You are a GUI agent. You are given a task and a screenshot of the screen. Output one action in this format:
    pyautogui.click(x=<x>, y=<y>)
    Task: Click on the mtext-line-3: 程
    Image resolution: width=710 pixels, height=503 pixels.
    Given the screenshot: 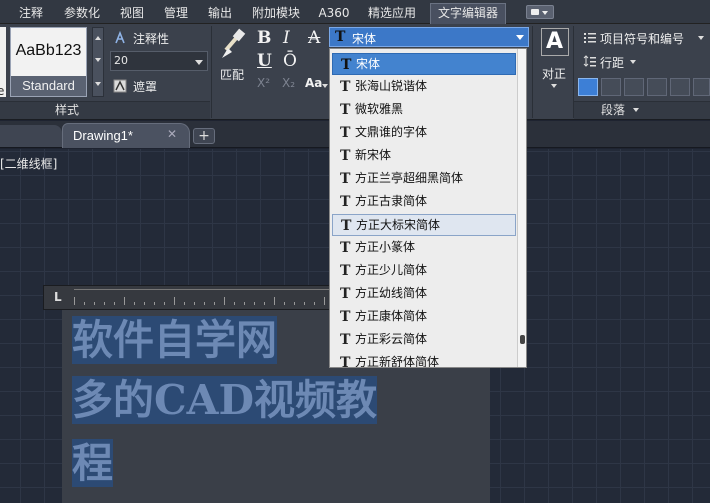 What is the action you would take?
    pyautogui.click(x=92, y=463)
    